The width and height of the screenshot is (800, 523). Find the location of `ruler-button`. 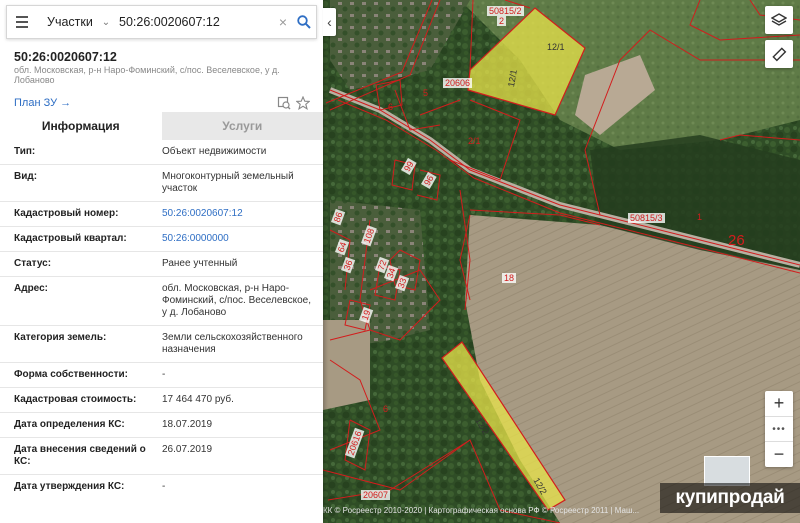

ruler-button is located at coordinates (779, 54).